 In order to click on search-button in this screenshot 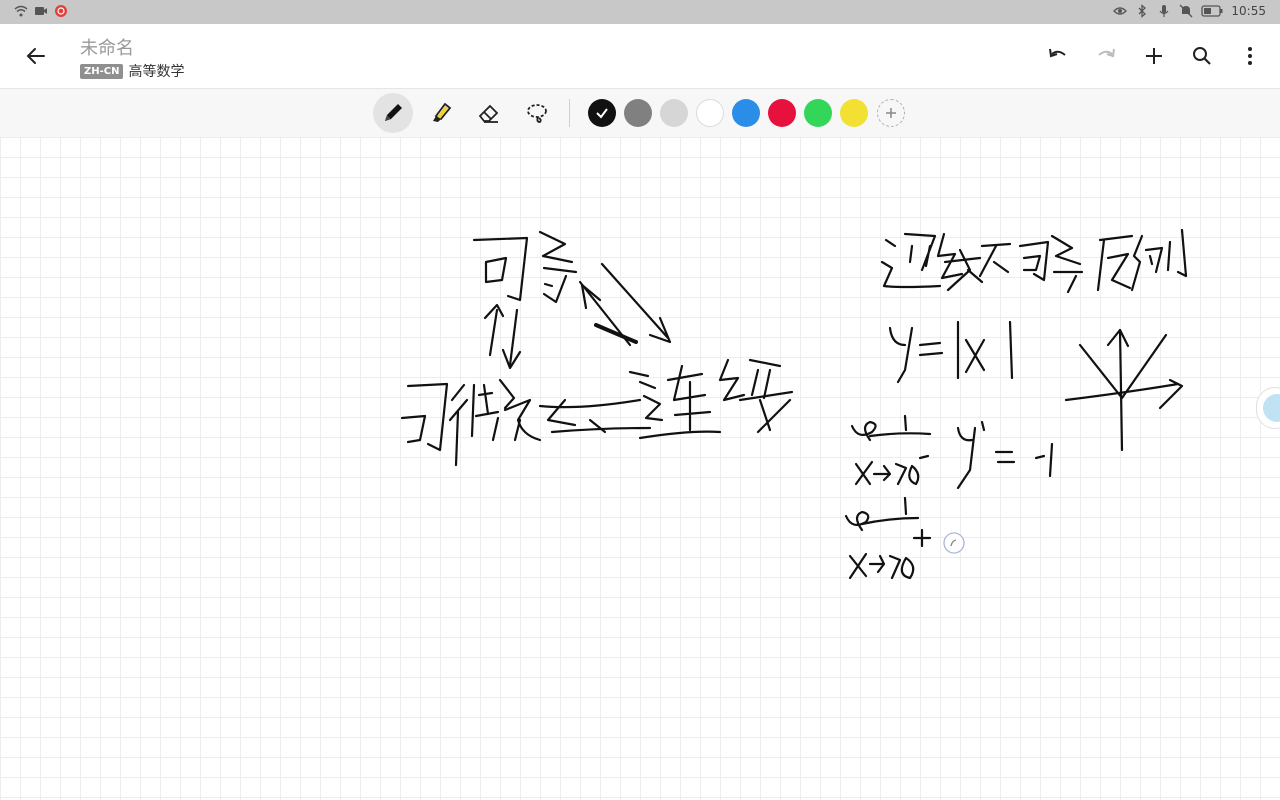, I will do `click(1202, 56)`.